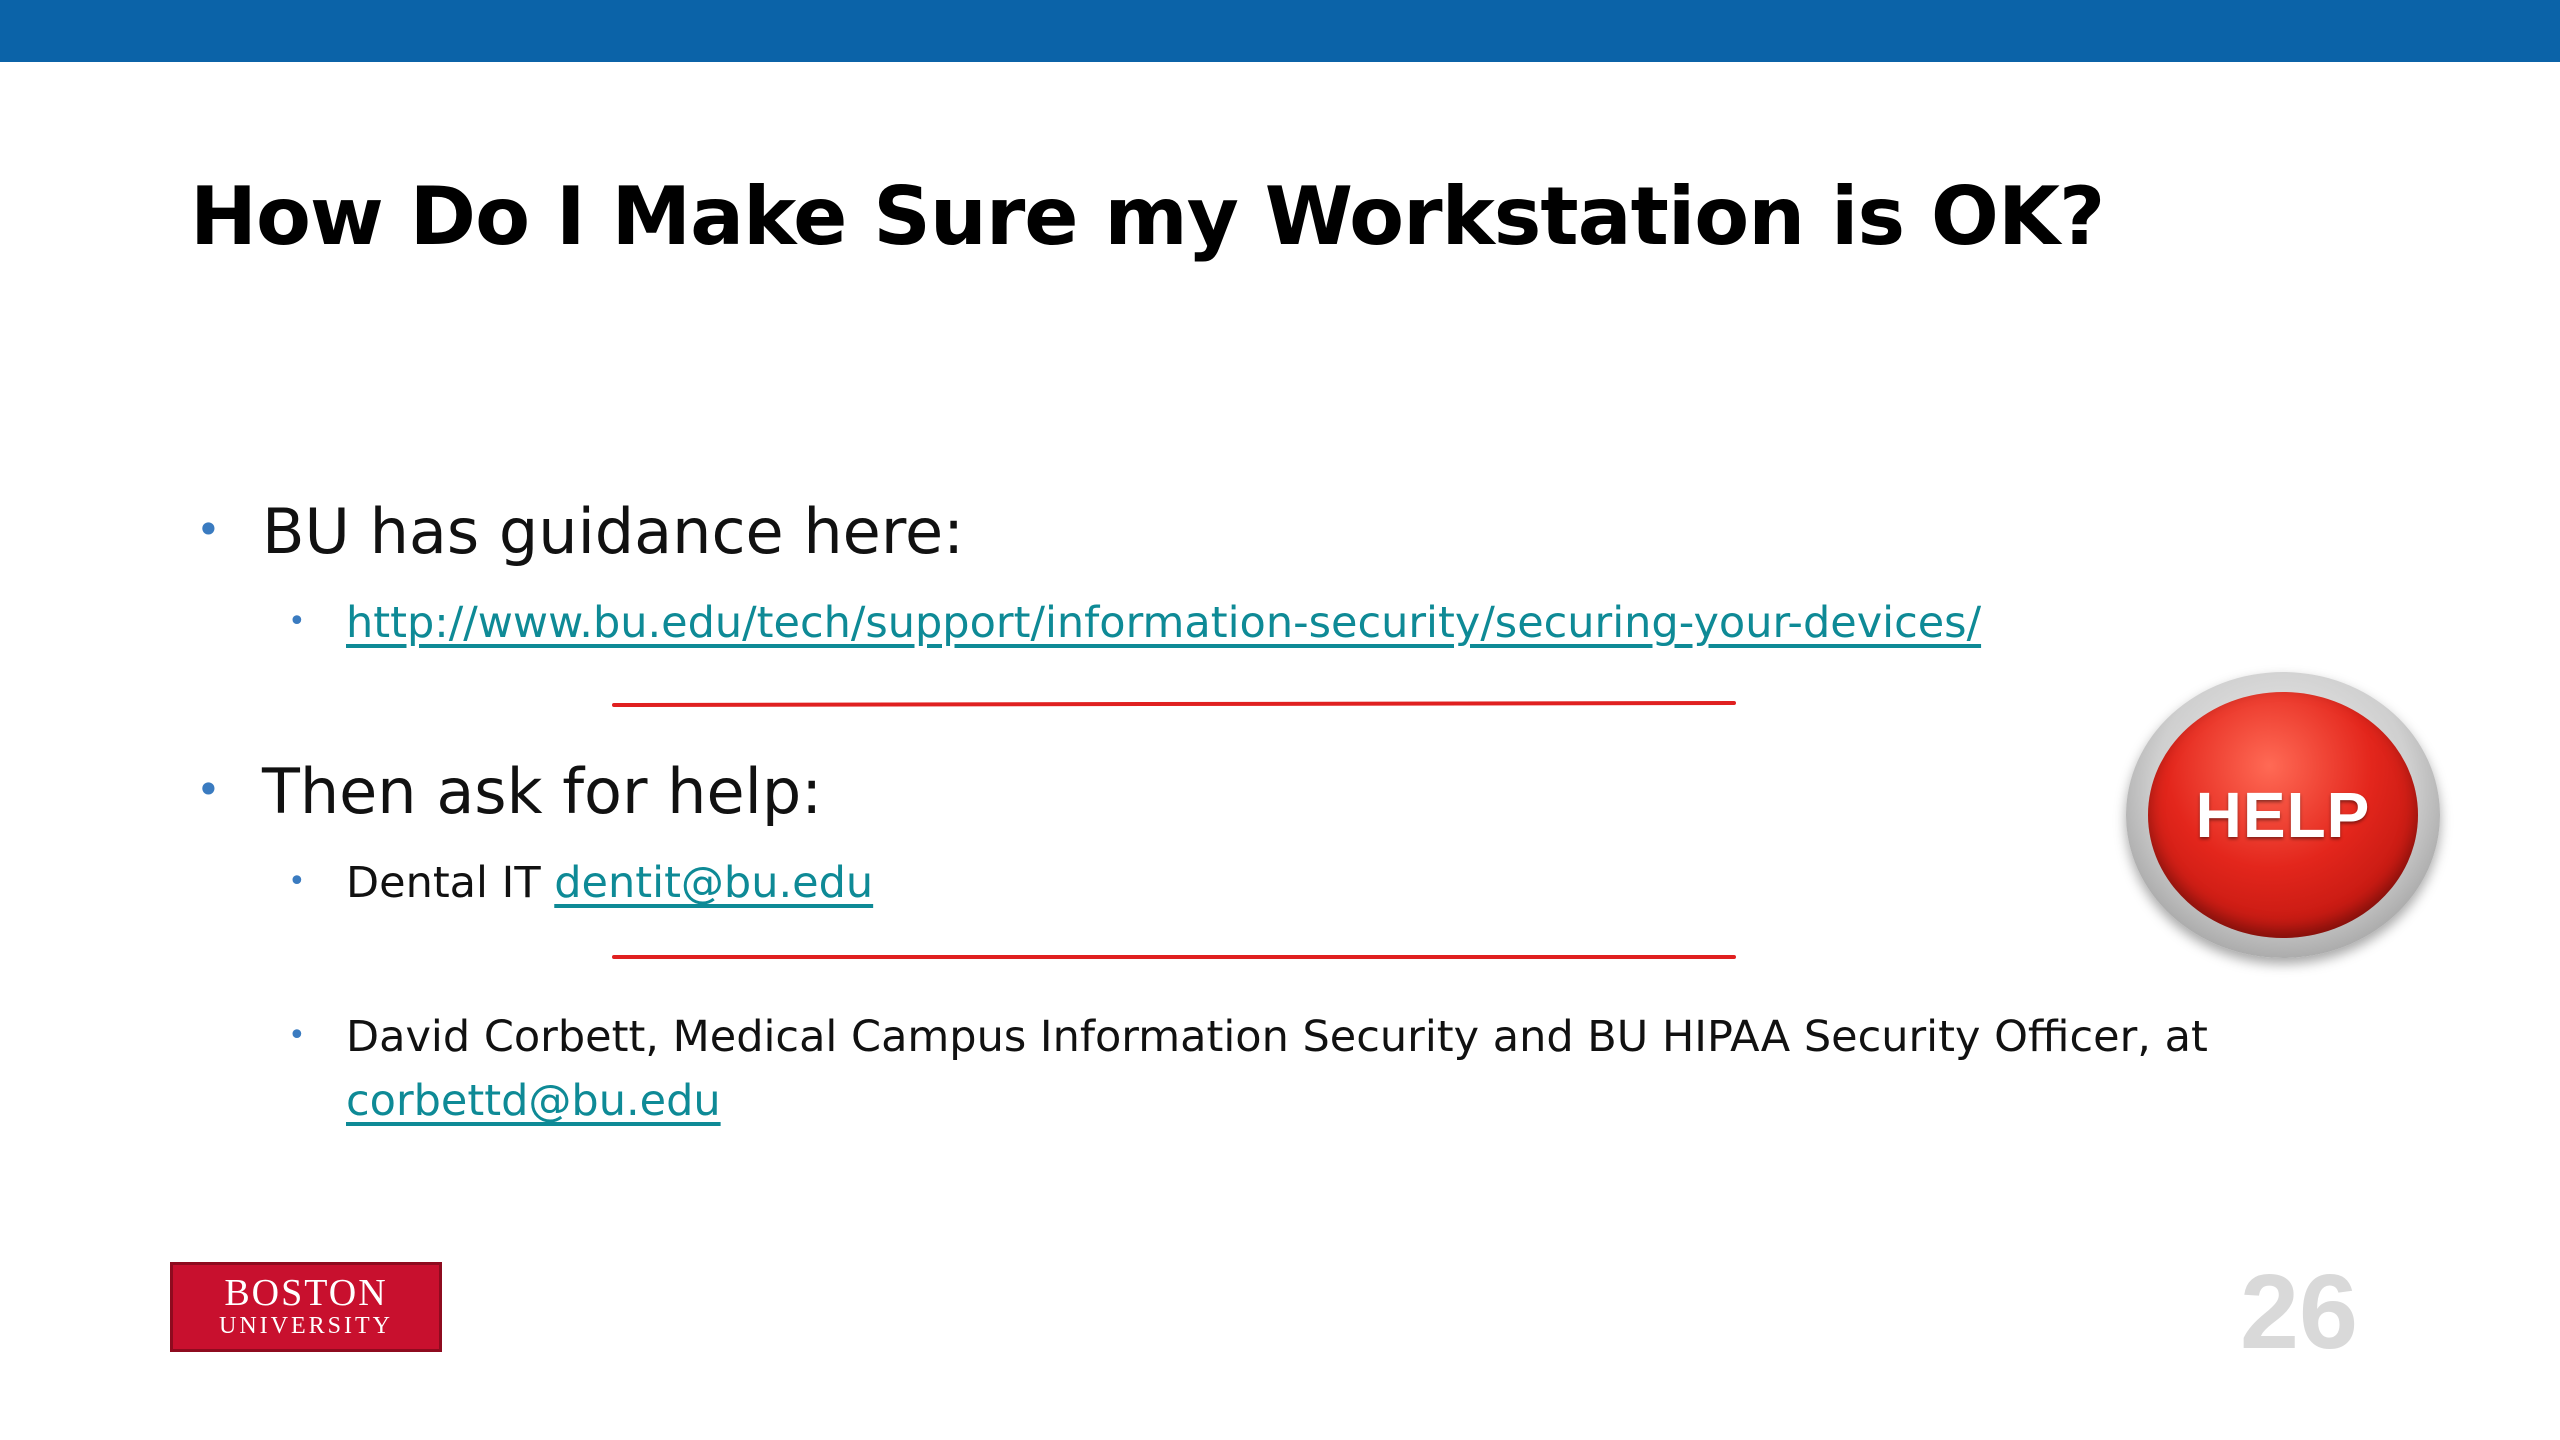  I want to click on sub-bullet-corbett-email: corbettd@bu.edu, so click(533, 1101).